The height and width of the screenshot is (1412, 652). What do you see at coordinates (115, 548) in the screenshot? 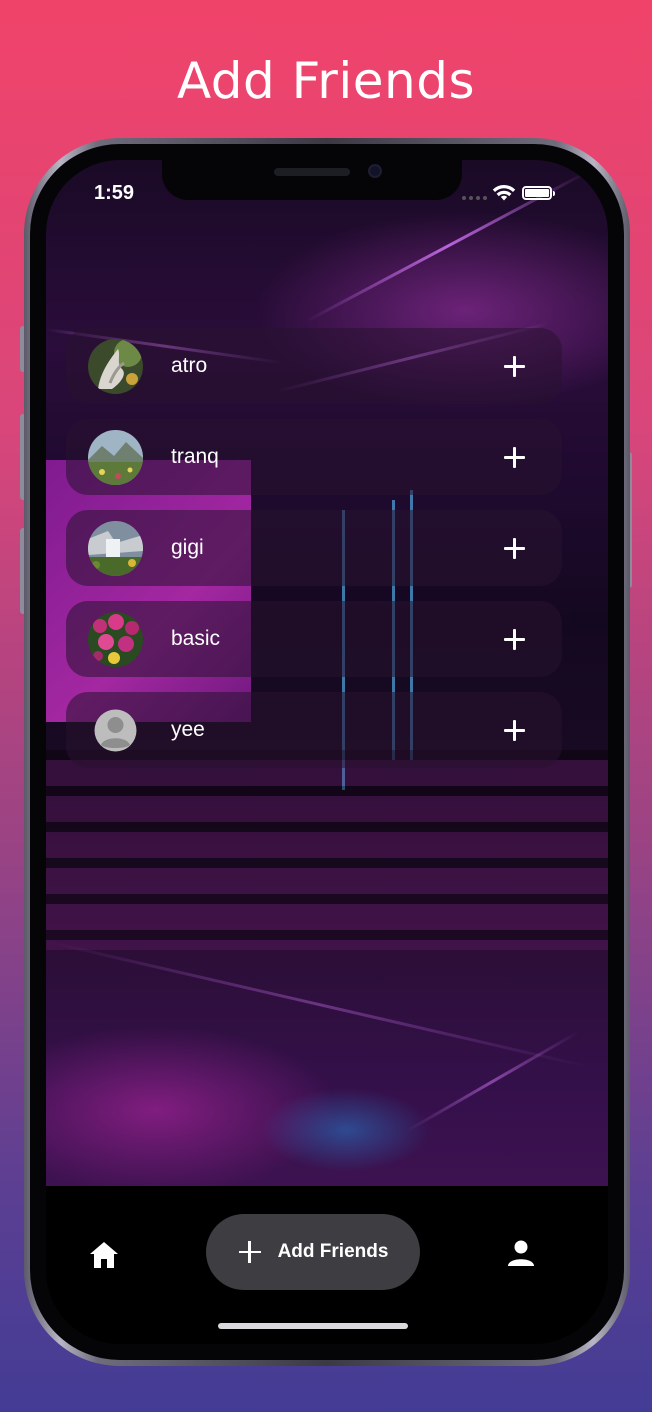
I see `avatar-waterfall` at bounding box center [115, 548].